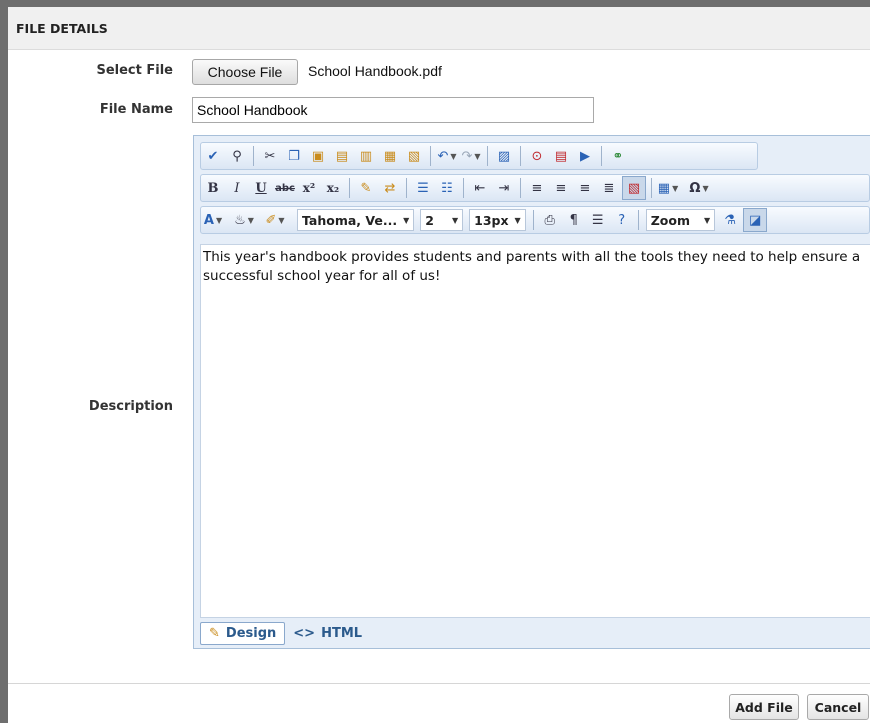 The image size is (870, 723). What do you see at coordinates (561, 188) in the screenshot?
I see `align-center-icon: ≡` at bounding box center [561, 188].